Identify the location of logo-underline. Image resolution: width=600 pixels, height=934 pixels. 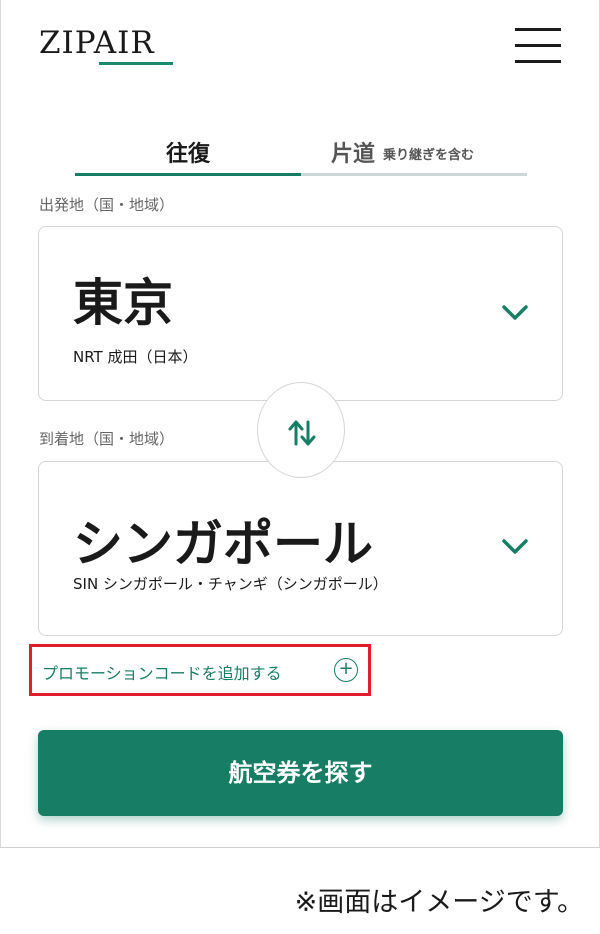
(136, 63).